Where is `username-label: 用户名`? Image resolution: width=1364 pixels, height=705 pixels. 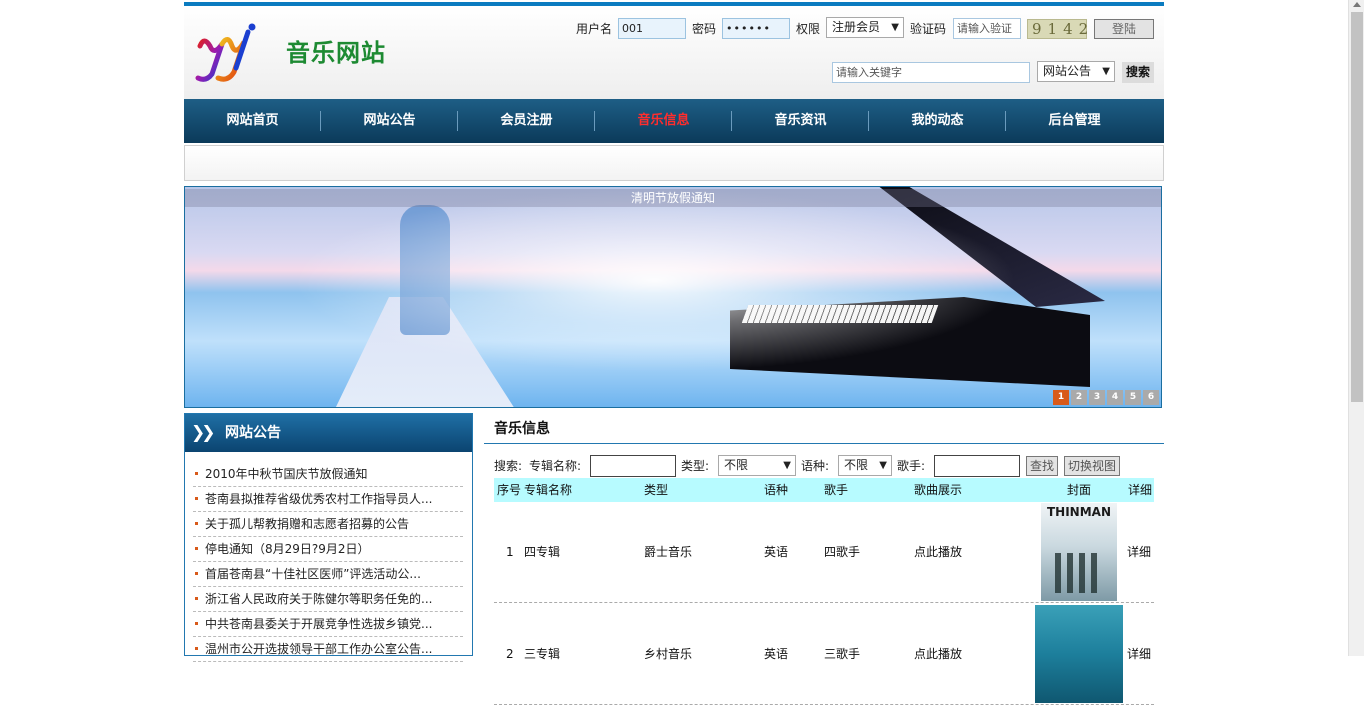 username-label: 用户名 is located at coordinates (594, 29).